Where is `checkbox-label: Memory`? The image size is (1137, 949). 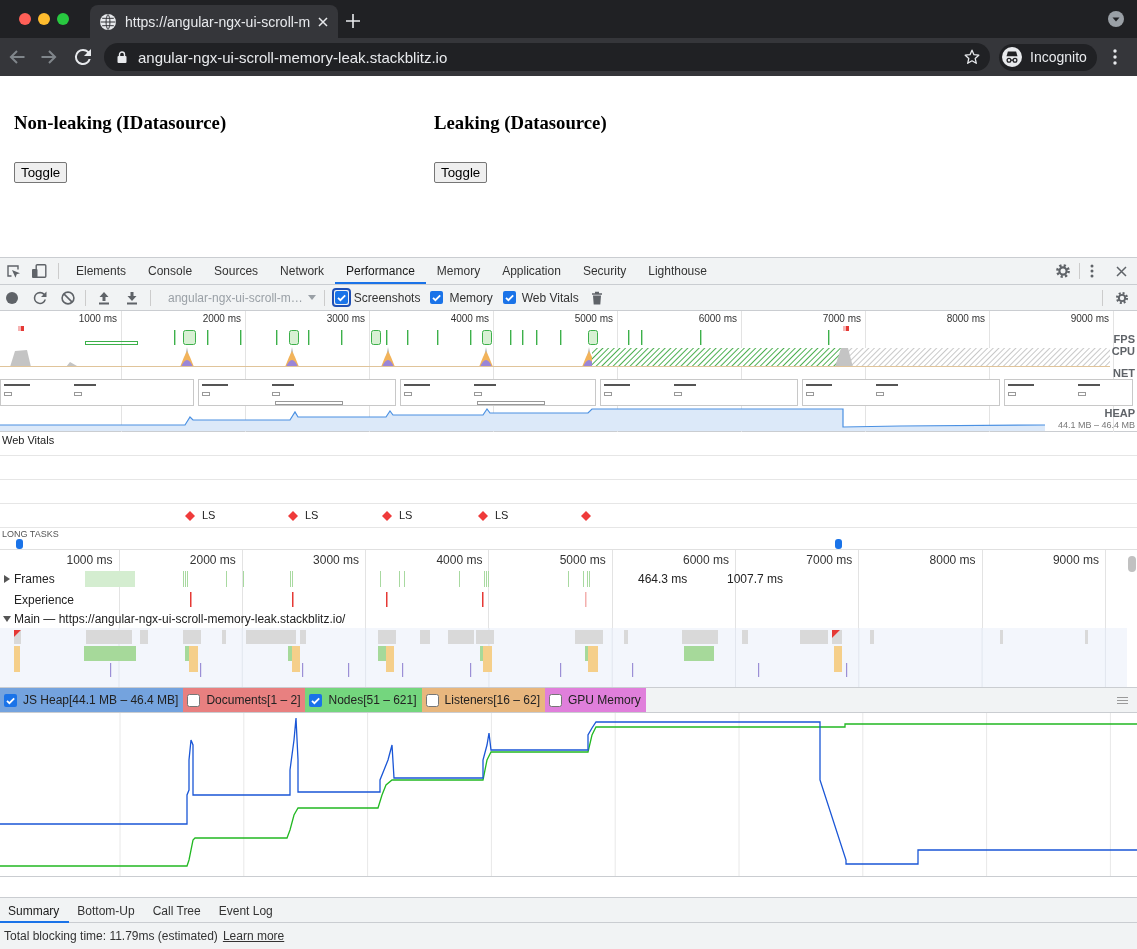
checkbox-label: Memory is located at coordinates (471, 297).